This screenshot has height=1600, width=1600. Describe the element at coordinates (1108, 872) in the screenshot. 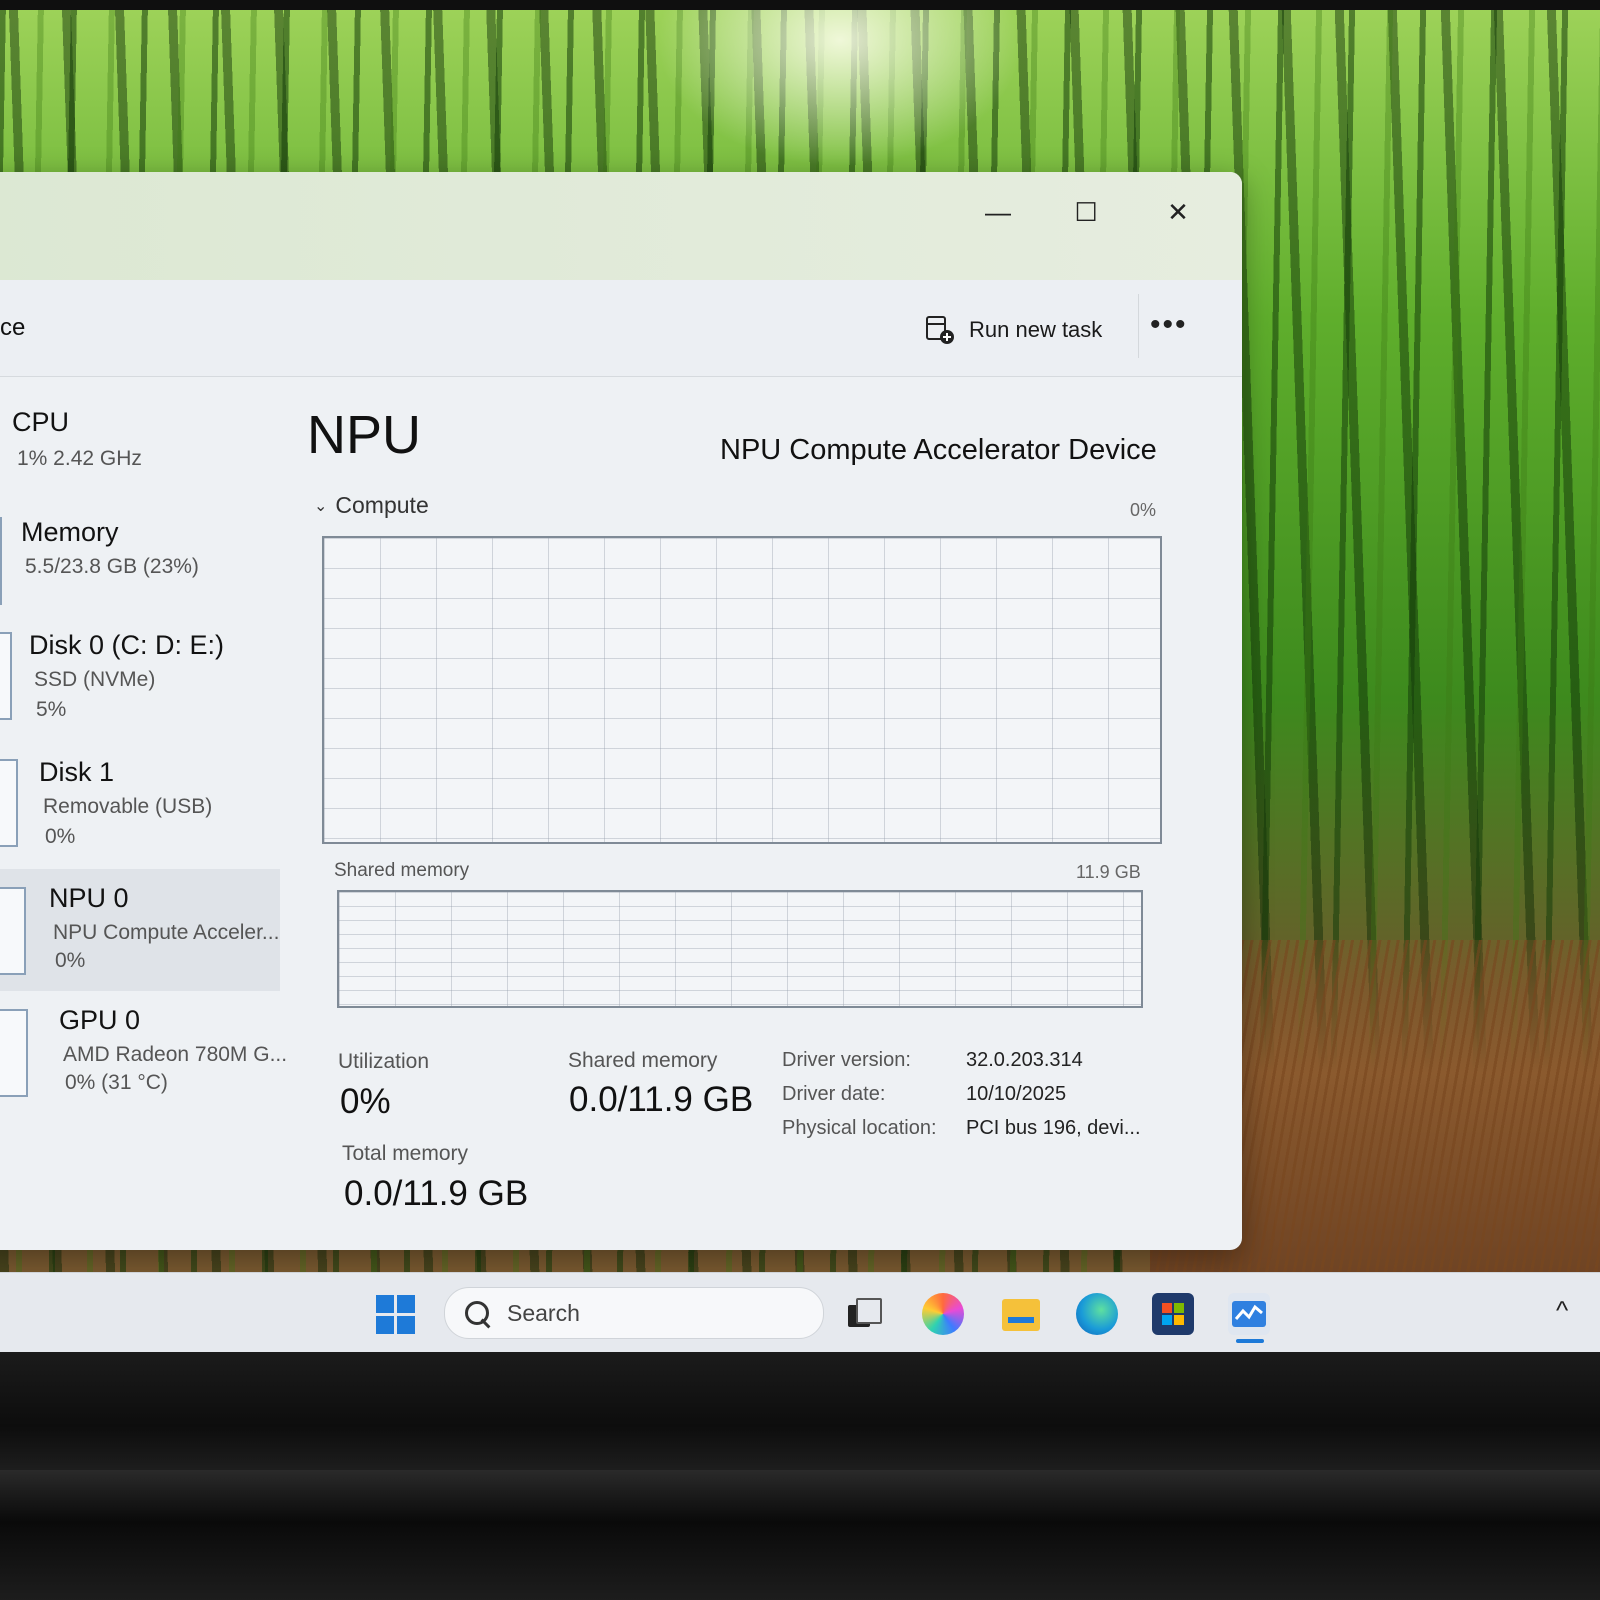

I see `shared-memory-graph-max: 11.9 GB` at that location.